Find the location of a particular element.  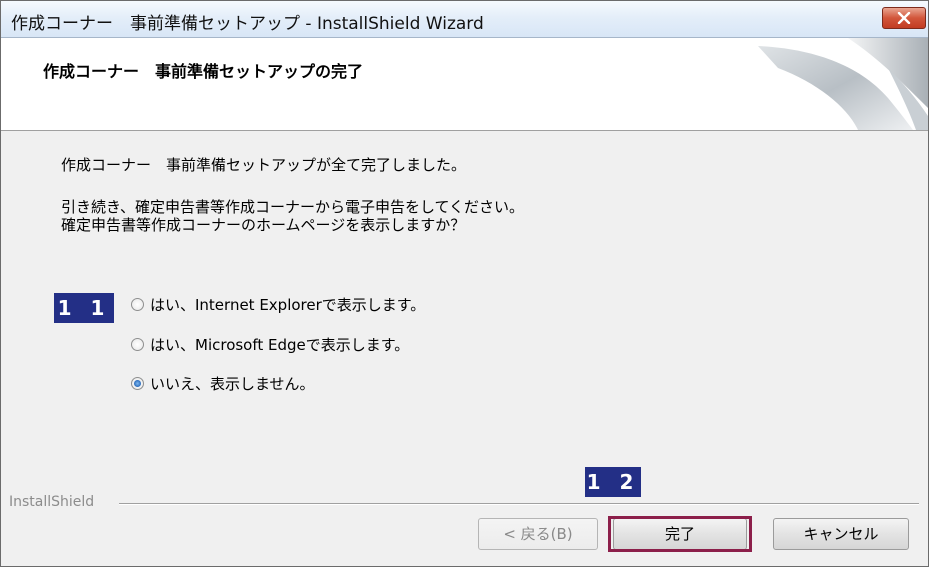

close-button is located at coordinates (904, 18).